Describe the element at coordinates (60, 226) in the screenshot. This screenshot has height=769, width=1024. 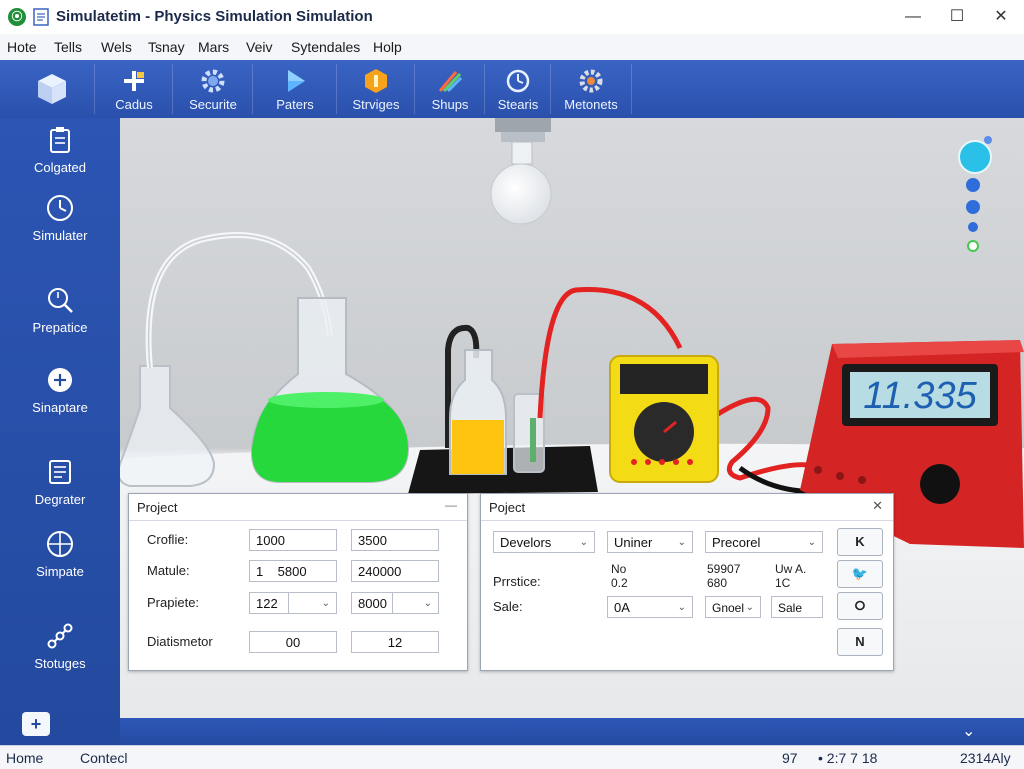
I see `sidebar-item-simulater: Simulater` at that location.